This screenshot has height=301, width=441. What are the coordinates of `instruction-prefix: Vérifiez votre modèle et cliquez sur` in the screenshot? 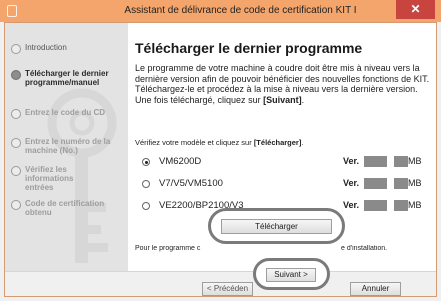 It's located at (194, 142).